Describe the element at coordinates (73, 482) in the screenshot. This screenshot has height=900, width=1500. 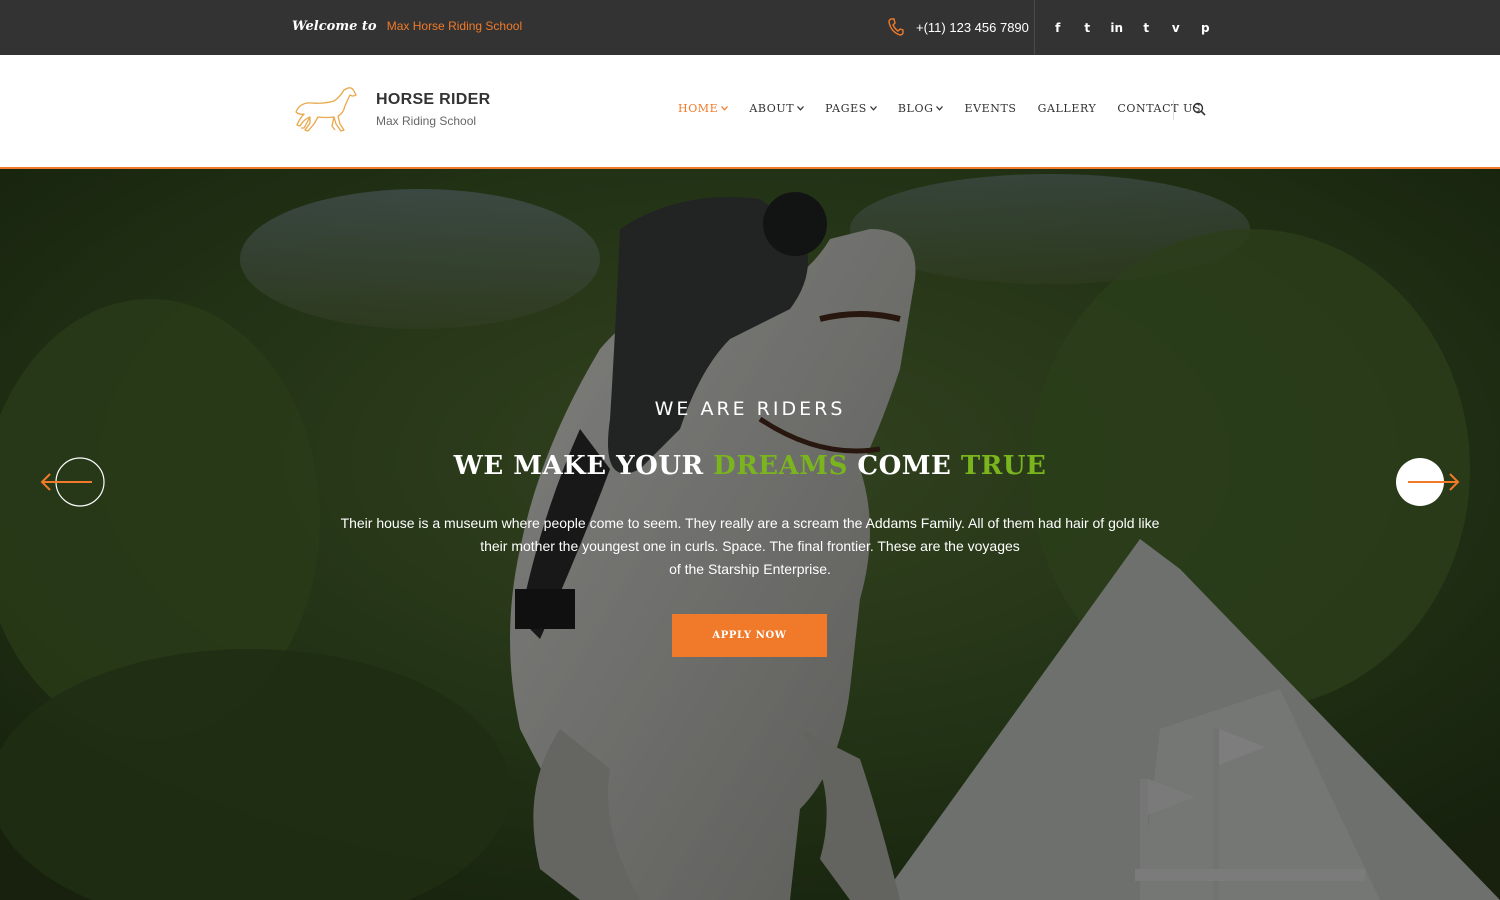
I see `slider-prev-arrow-icon` at that location.